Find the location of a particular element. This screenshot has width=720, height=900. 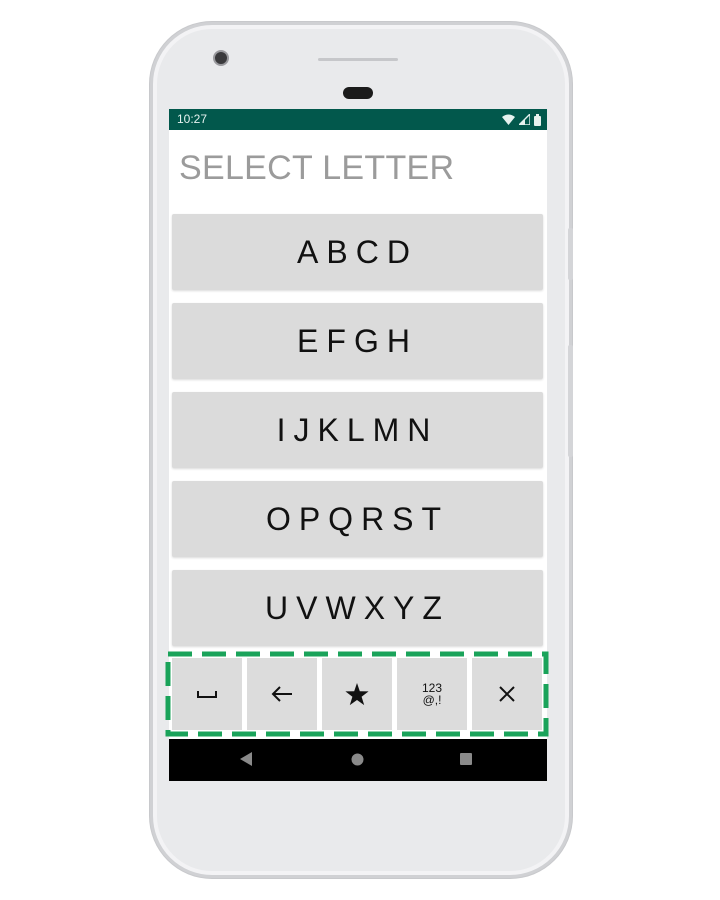

letter-group-ijklmn: IJKLMN is located at coordinates (357, 430).